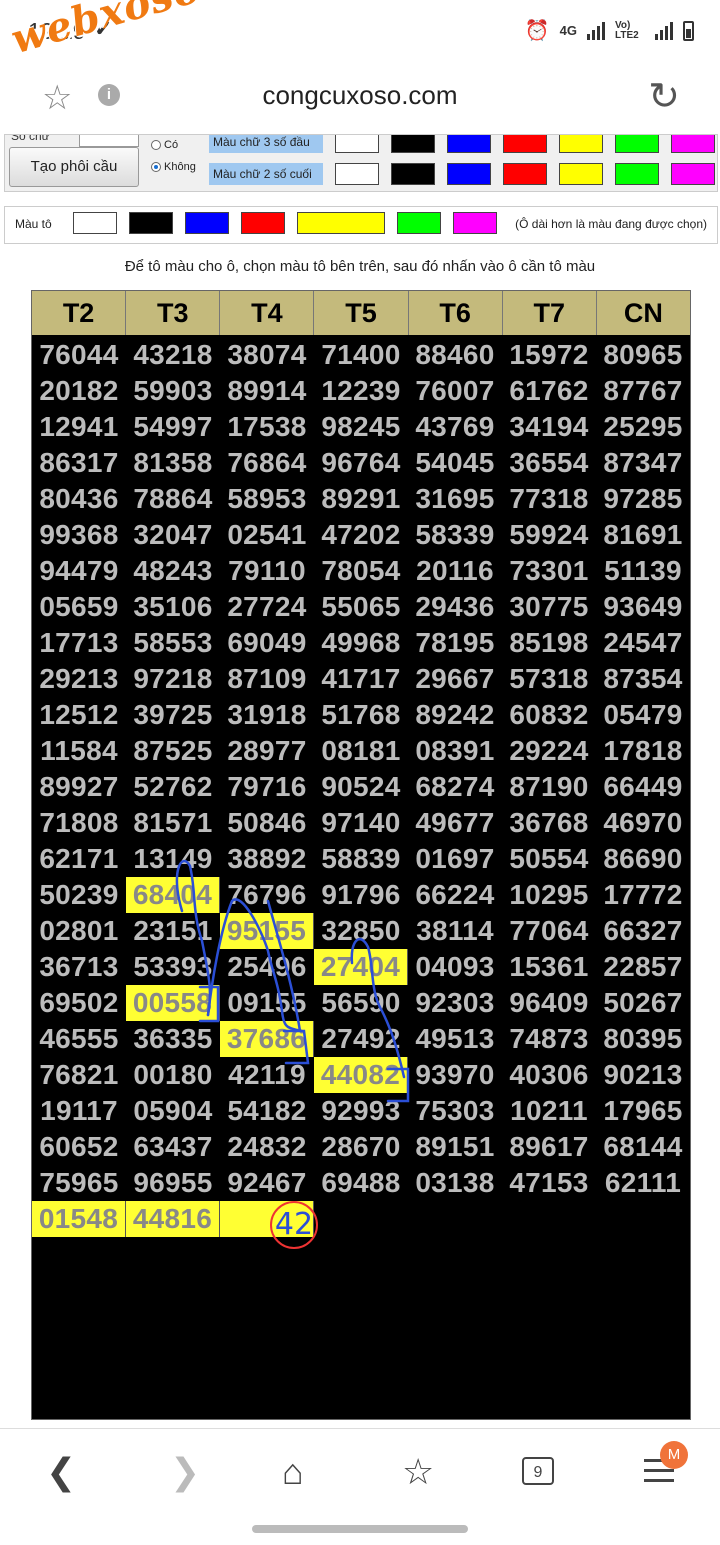  Describe the element at coordinates (538, 1471) in the screenshot. I see `tabs-icon: 9` at that location.